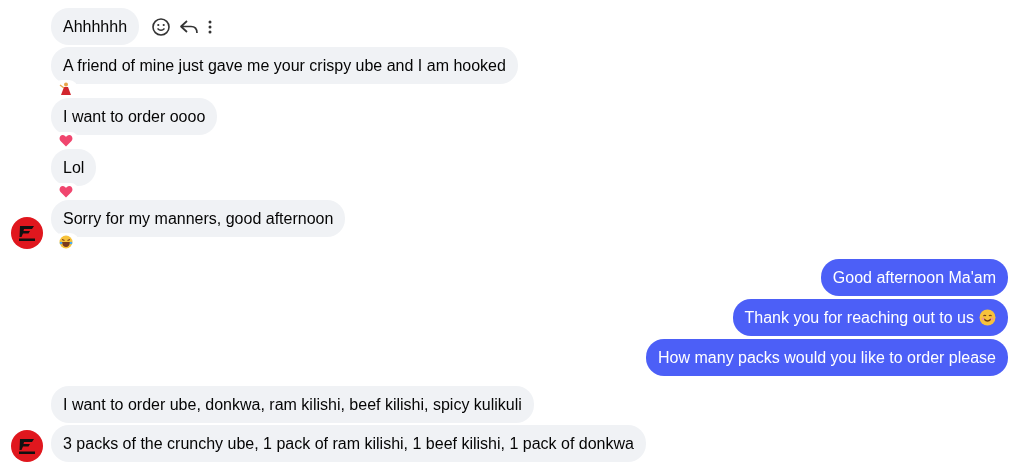 This screenshot has height=467, width=1024. Describe the element at coordinates (66, 242) in the screenshot. I see `laughing-face-icon` at that location.